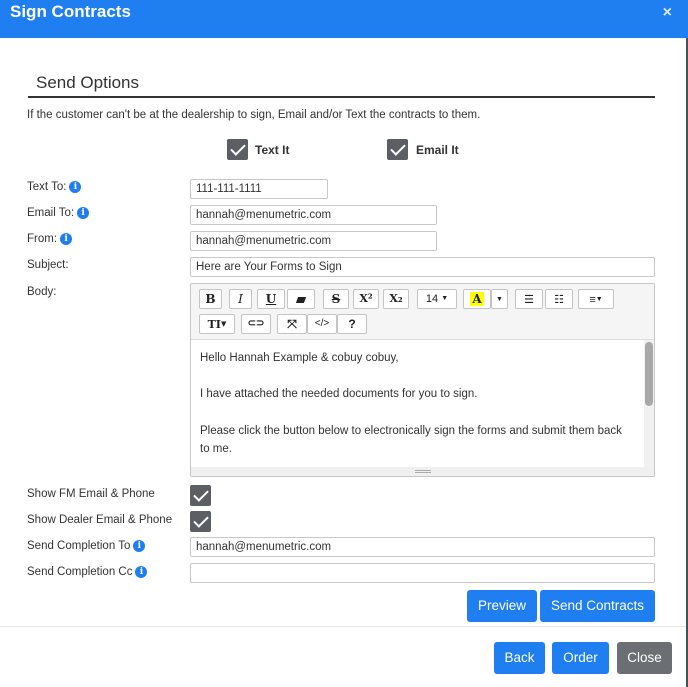 This screenshot has height=687, width=688. Describe the element at coordinates (341, 97) in the screenshot. I see `section-divider` at that location.